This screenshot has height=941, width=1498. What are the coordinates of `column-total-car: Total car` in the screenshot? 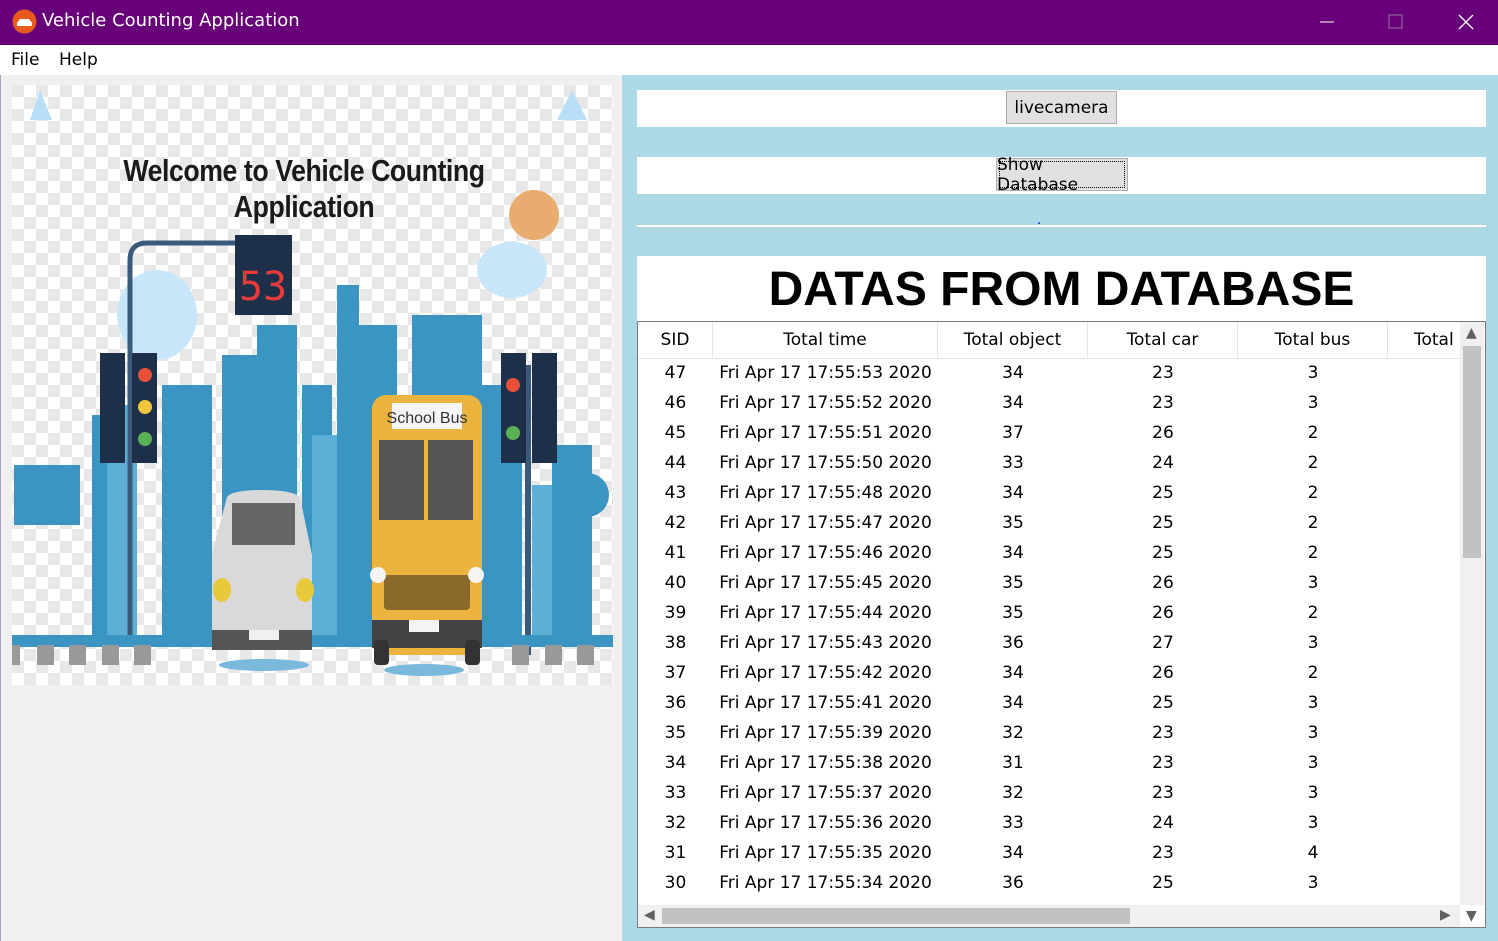 It's located at (1163, 340).